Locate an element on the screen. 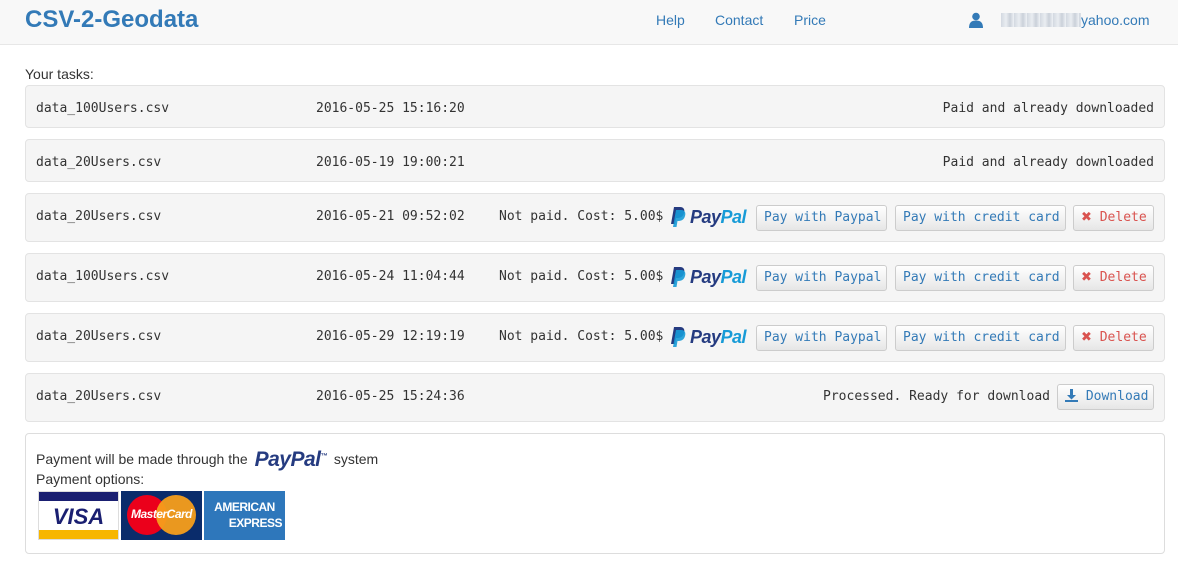  nav-price-link: Price is located at coordinates (810, 20).